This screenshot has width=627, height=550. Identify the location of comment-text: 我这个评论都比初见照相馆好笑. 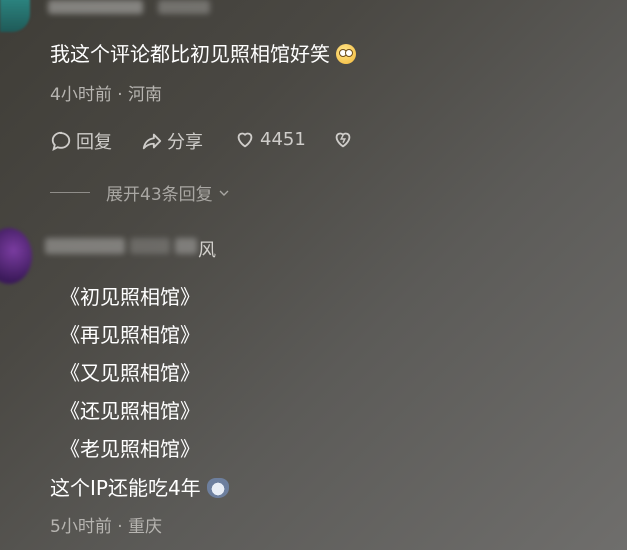
(203, 54).